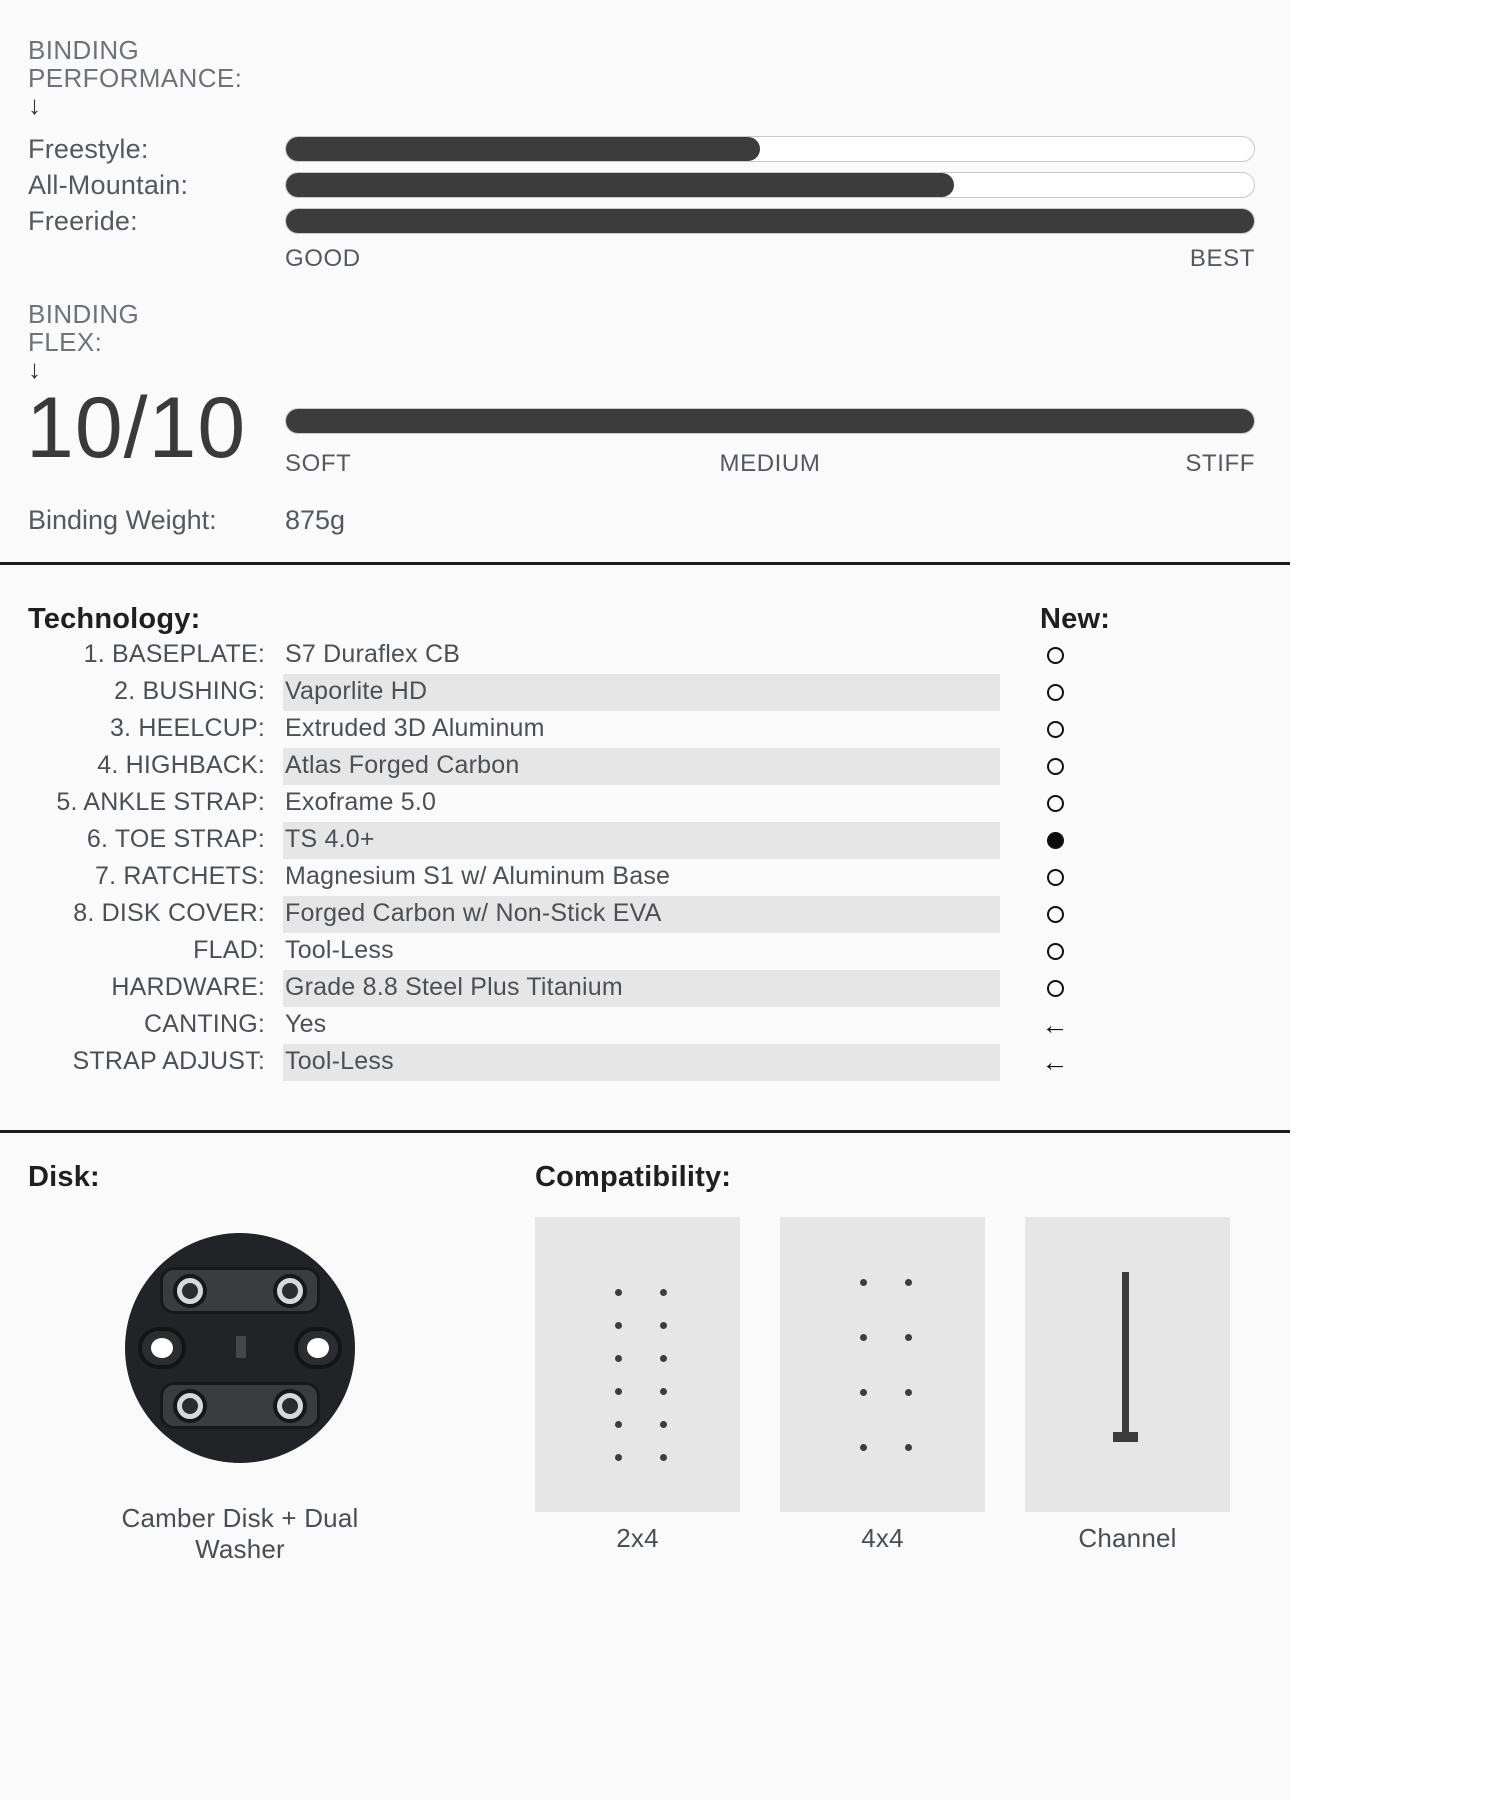  What do you see at coordinates (88, 149) in the screenshot?
I see `perf-label-freestyle: Freestyle:` at bounding box center [88, 149].